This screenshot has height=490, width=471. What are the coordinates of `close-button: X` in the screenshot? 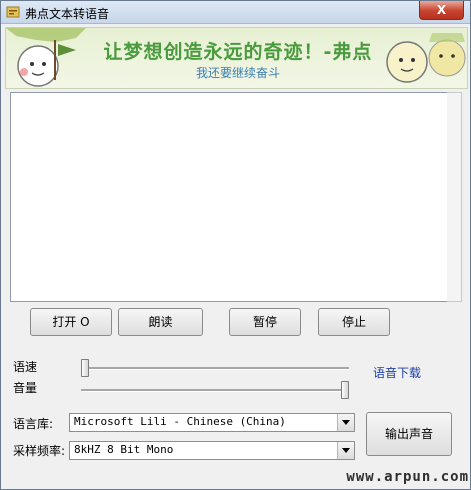 It's located at (441, 10).